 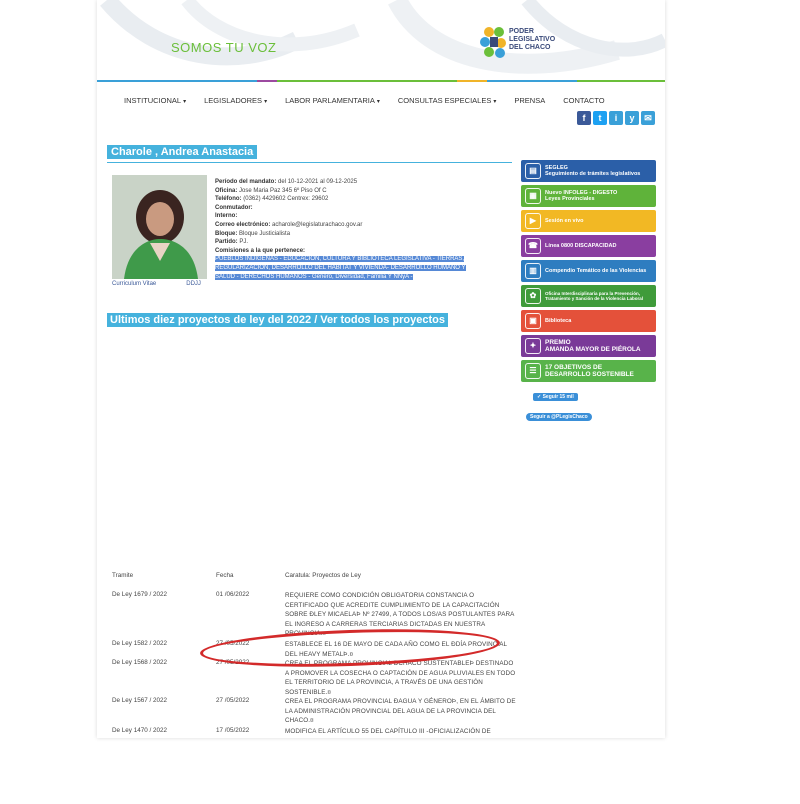 I want to click on bloque-value: Bloque Justicialista, so click(x=265, y=233).